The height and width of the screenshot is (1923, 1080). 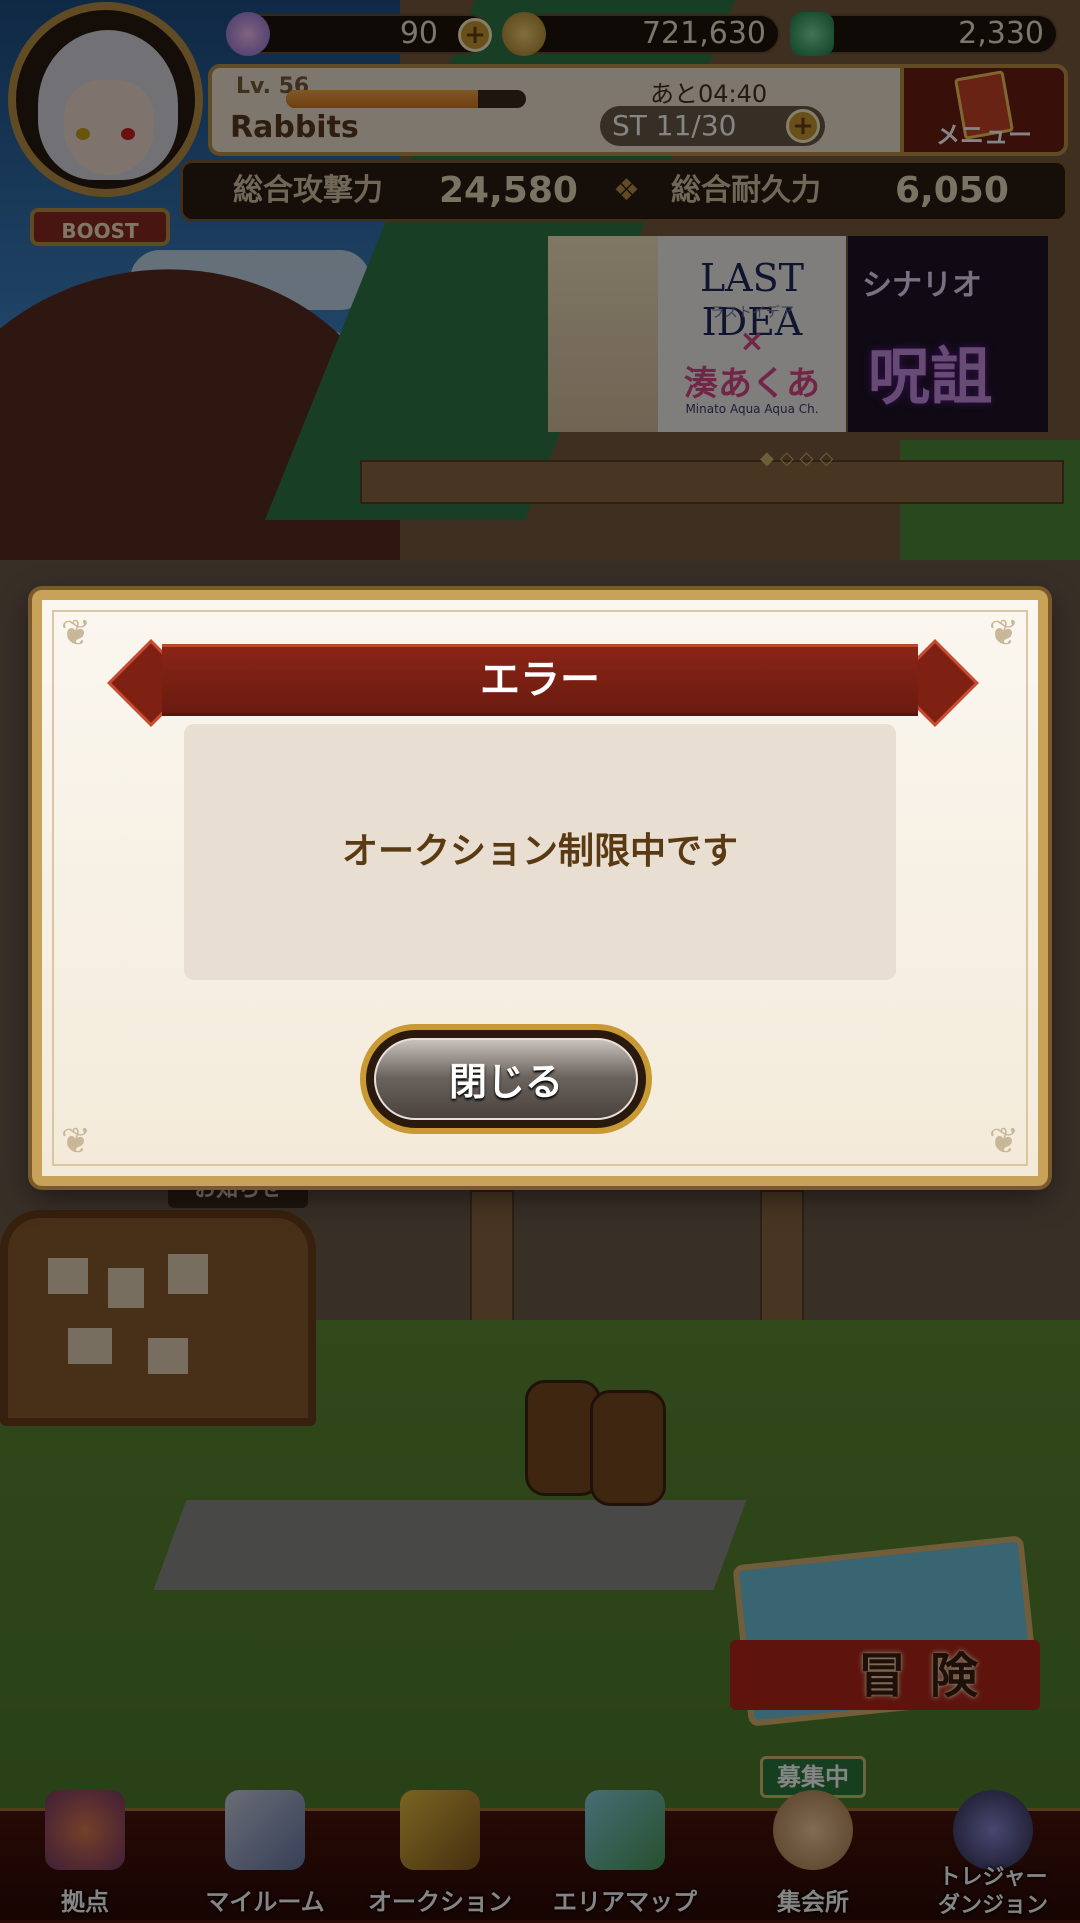 What do you see at coordinates (505, 1082) in the screenshot?
I see `close-button-label: 閉じる` at bounding box center [505, 1082].